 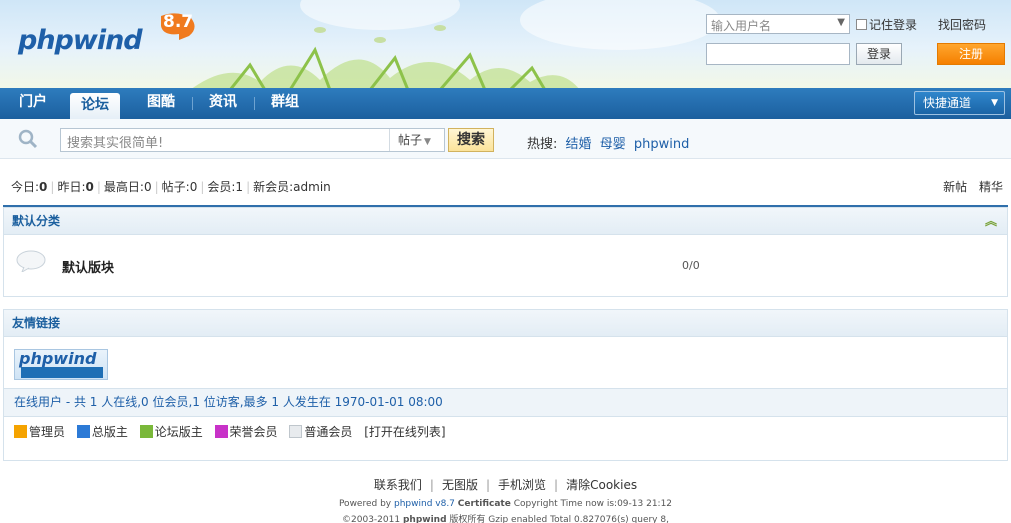 What do you see at coordinates (36, 221) in the screenshot?
I see `category-title: 默认分类` at bounding box center [36, 221].